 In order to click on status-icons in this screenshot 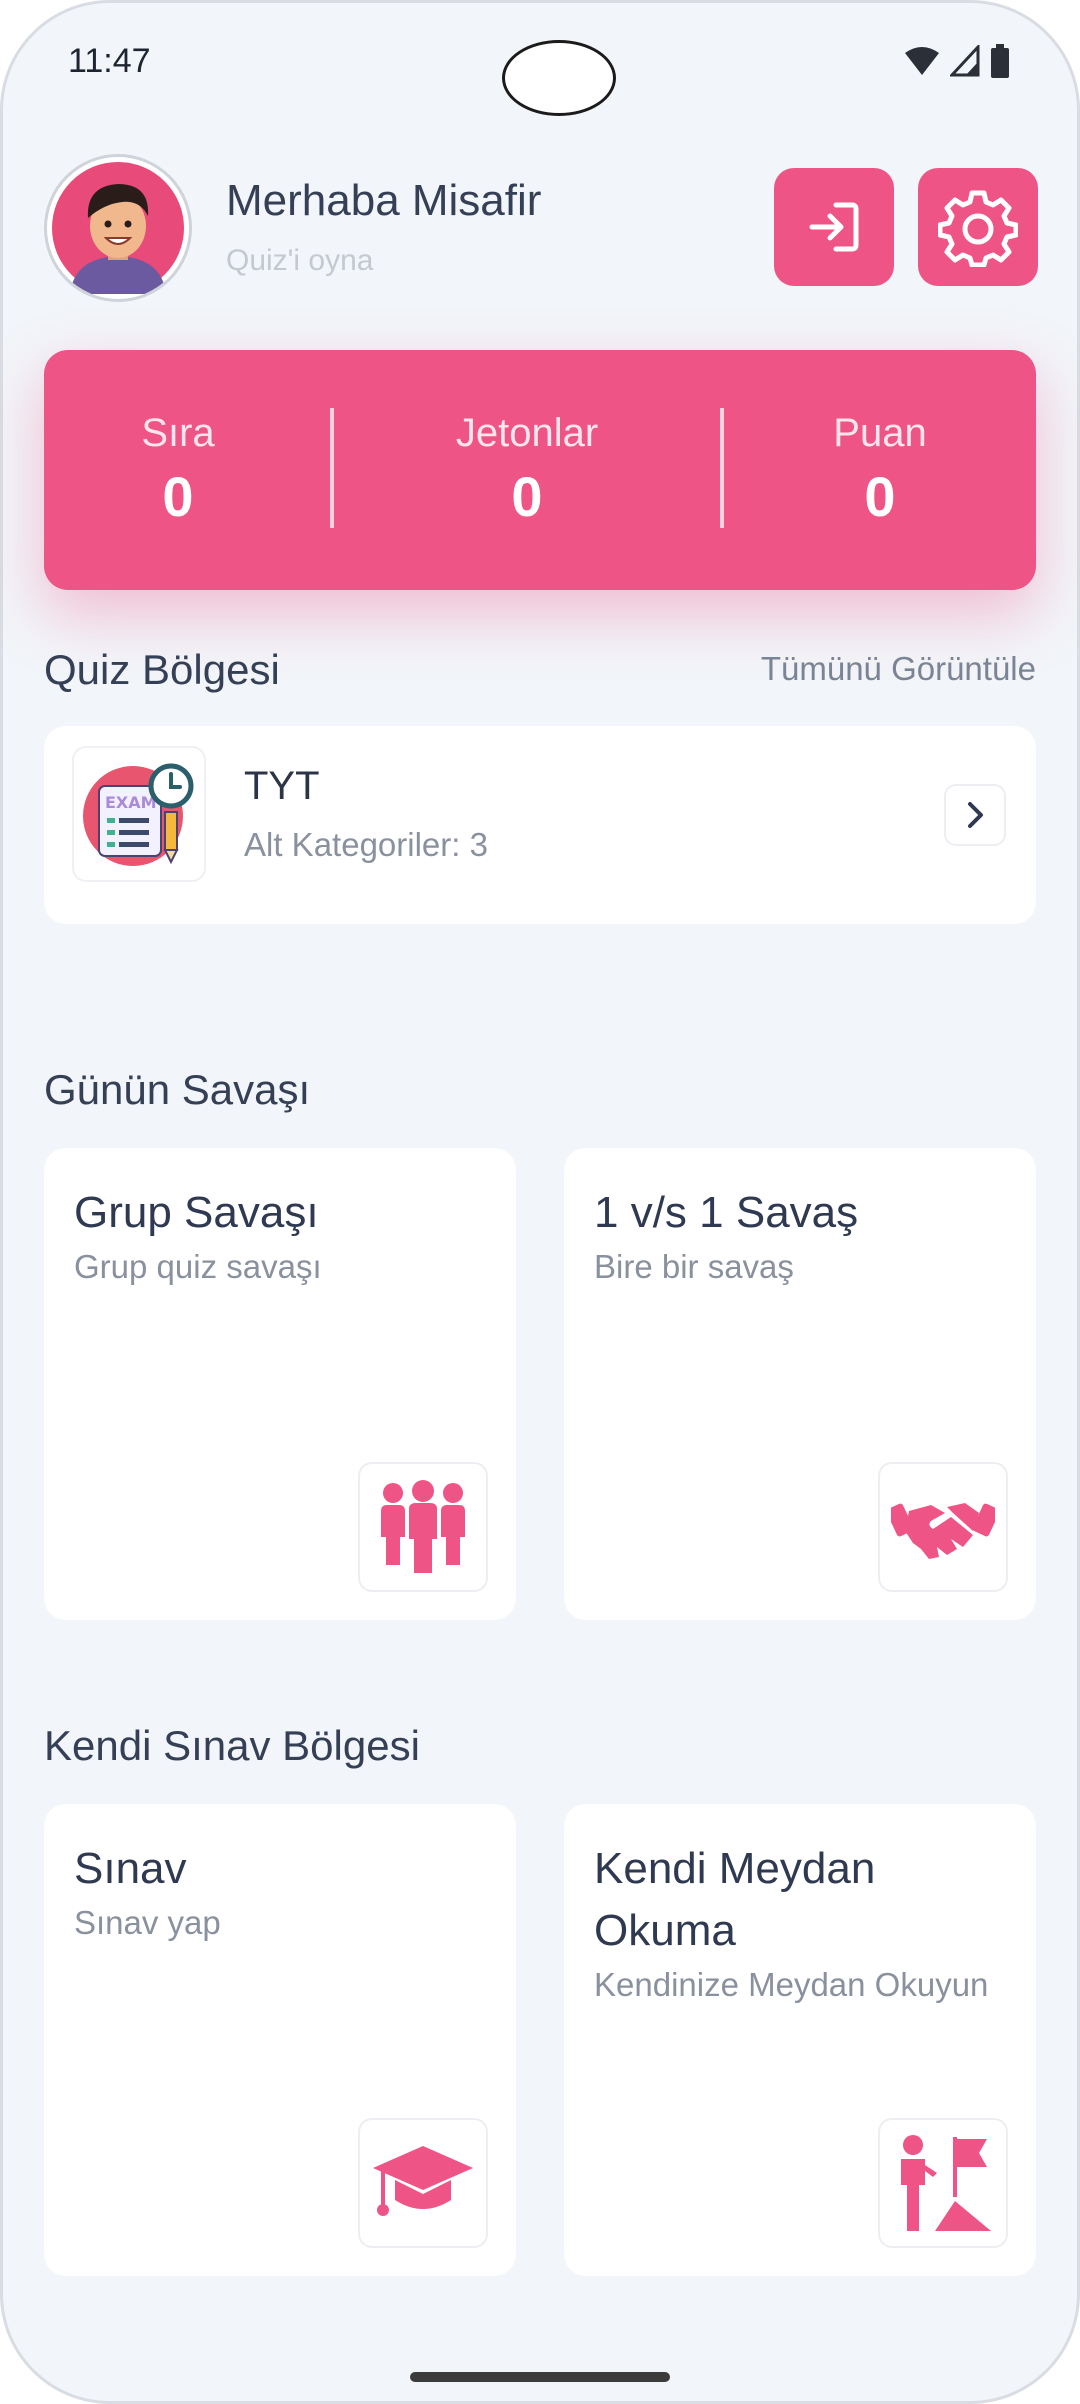, I will do `click(957, 61)`.